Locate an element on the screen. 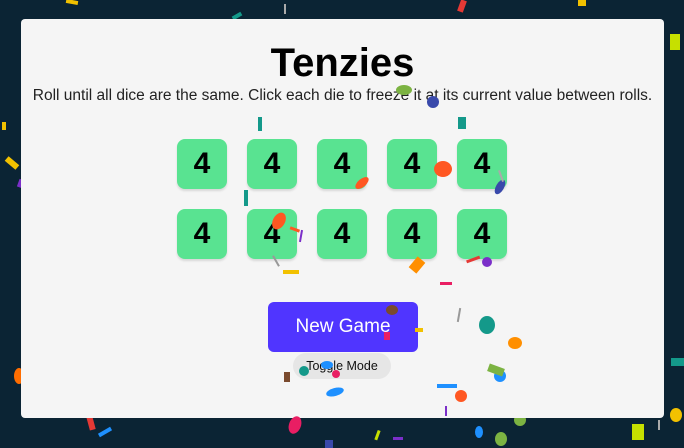 The height and width of the screenshot is (448, 684). die-1: 4 is located at coordinates (202, 164).